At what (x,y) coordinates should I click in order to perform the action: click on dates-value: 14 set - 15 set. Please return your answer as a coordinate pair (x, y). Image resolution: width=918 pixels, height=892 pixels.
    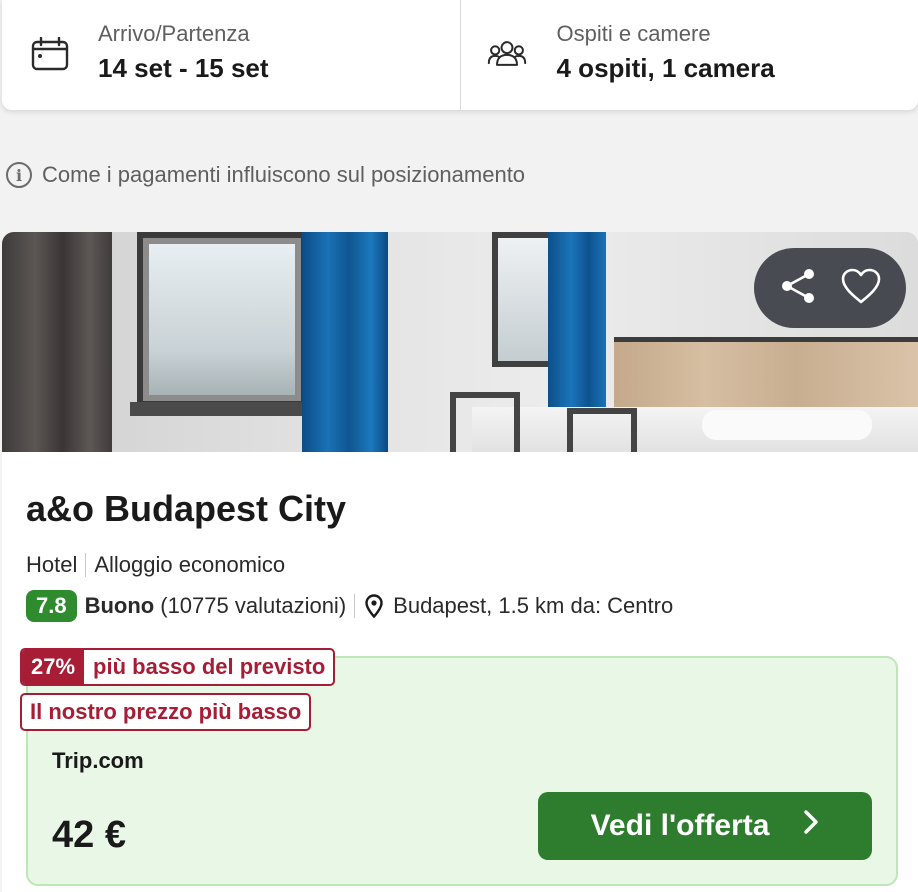
    Looking at the image, I should click on (183, 68).